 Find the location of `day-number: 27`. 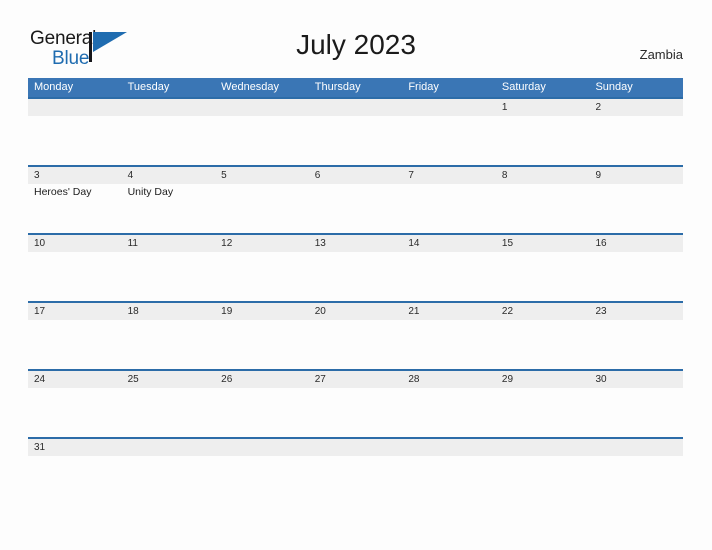

day-number: 27 is located at coordinates (356, 379).